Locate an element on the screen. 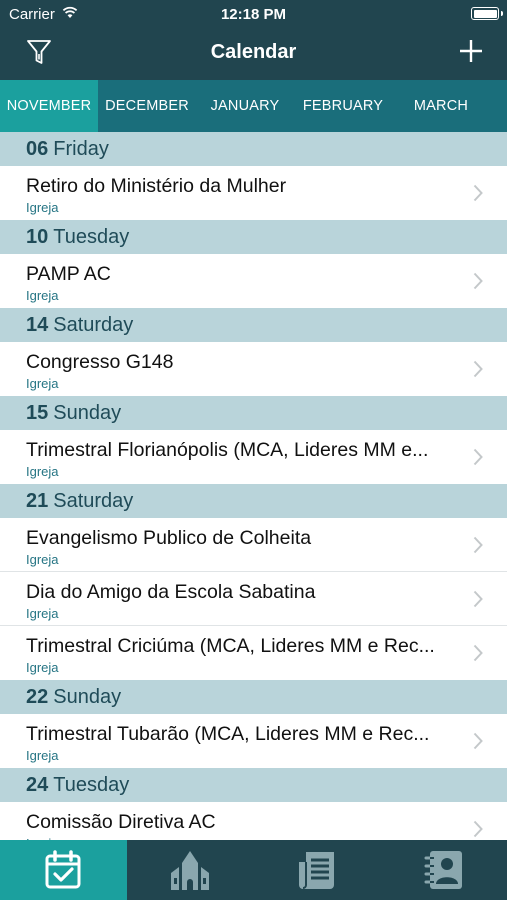 The width and height of the screenshot is (507, 900). church-icon is located at coordinates (190, 870).